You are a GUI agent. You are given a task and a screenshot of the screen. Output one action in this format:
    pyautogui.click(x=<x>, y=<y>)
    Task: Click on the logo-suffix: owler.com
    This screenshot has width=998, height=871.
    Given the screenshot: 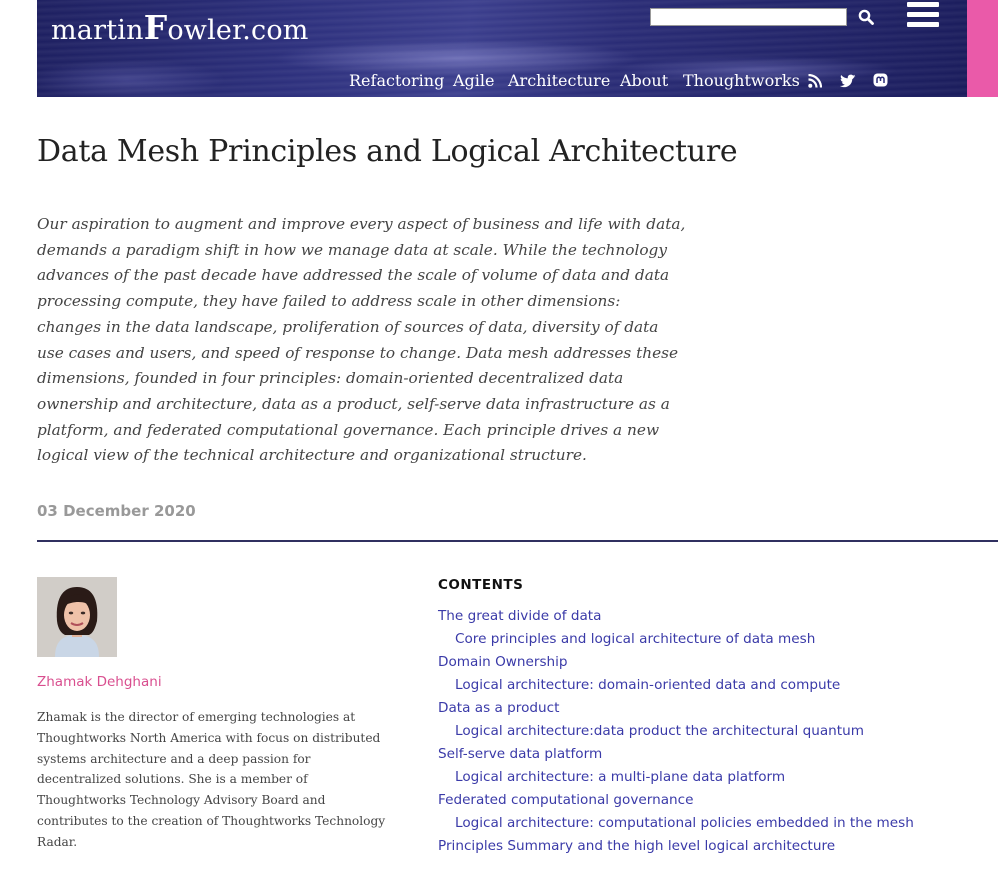 What is the action you would take?
    pyautogui.click(x=238, y=30)
    